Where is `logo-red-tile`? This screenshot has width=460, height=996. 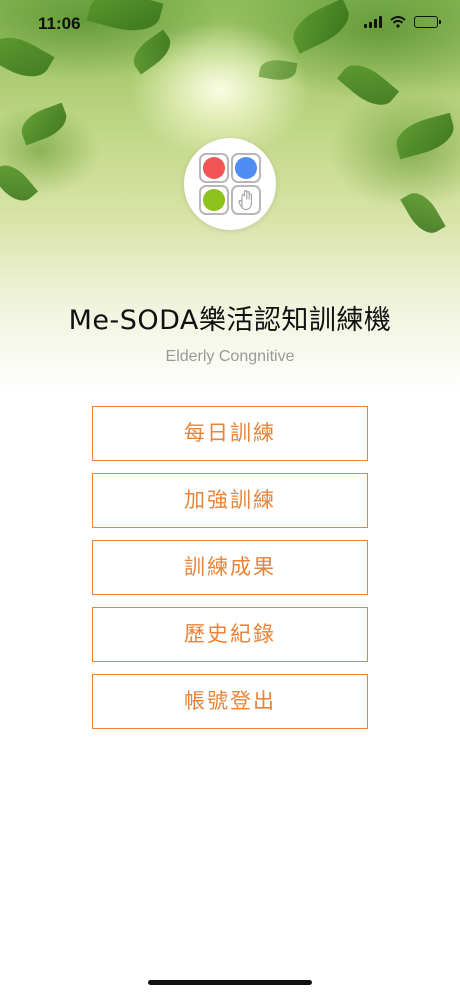
logo-red-tile is located at coordinates (214, 168).